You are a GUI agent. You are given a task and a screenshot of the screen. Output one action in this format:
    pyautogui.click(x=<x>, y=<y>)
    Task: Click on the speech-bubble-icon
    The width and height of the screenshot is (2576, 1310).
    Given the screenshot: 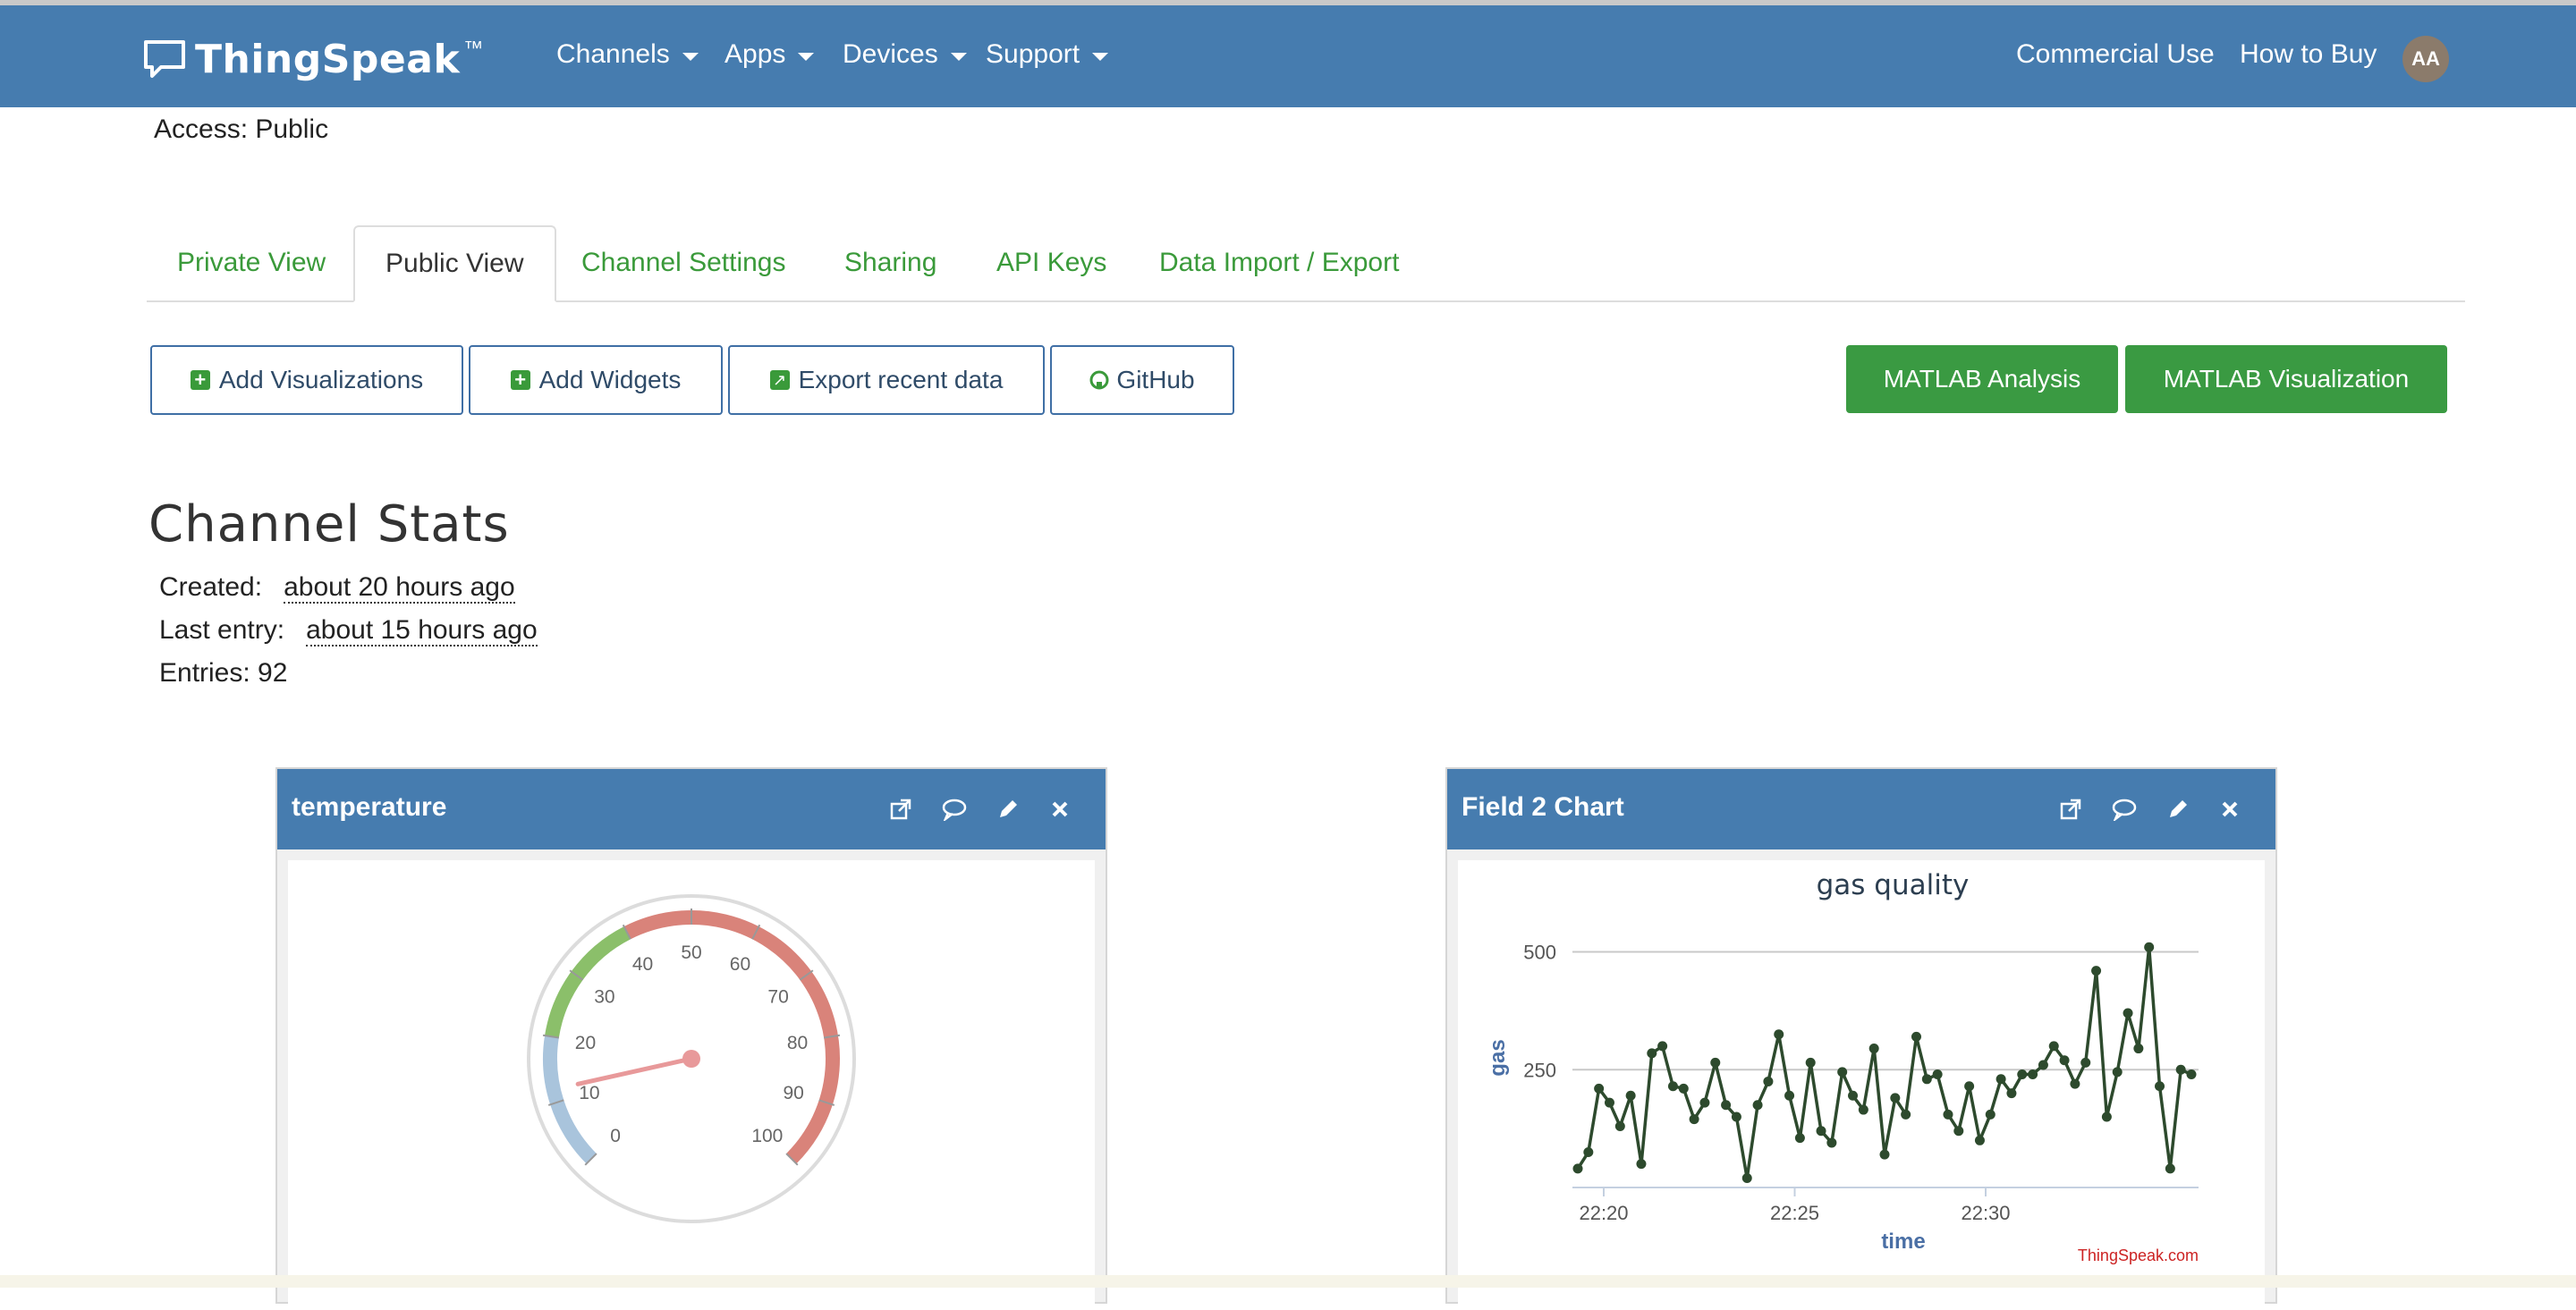 What is the action you would take?
    pyautogui.click(x=164, y=59)
    